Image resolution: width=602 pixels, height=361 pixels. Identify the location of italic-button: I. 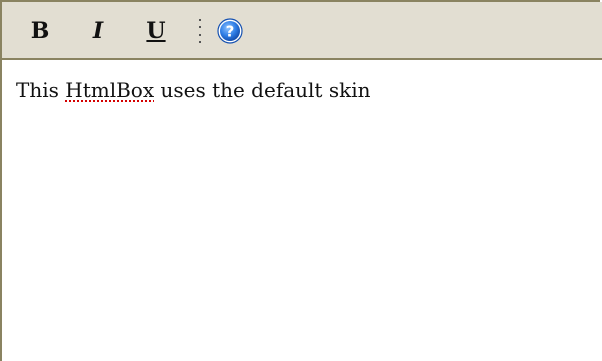
(98, 31).